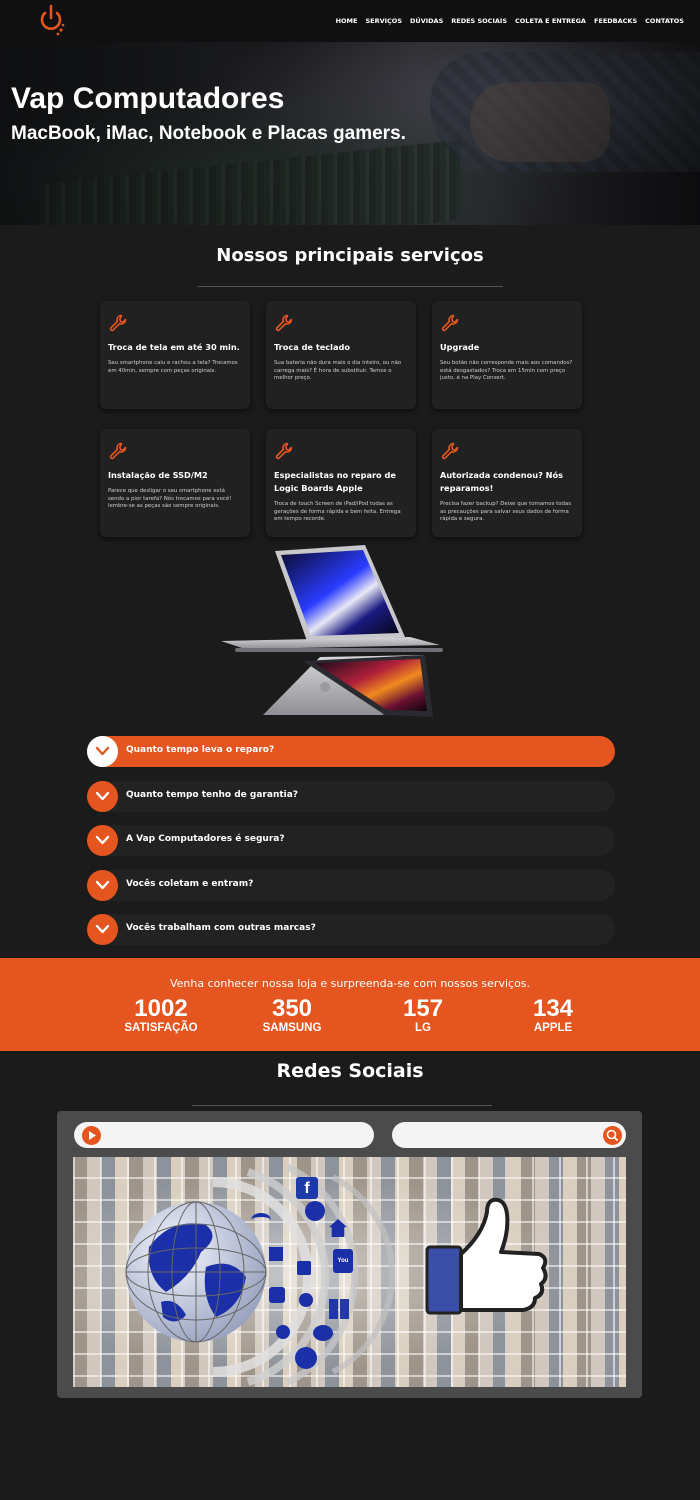 Image resolution: width=700 pixels, height=1500 pixels. I want to click on search-icon, so click(612, 1135).